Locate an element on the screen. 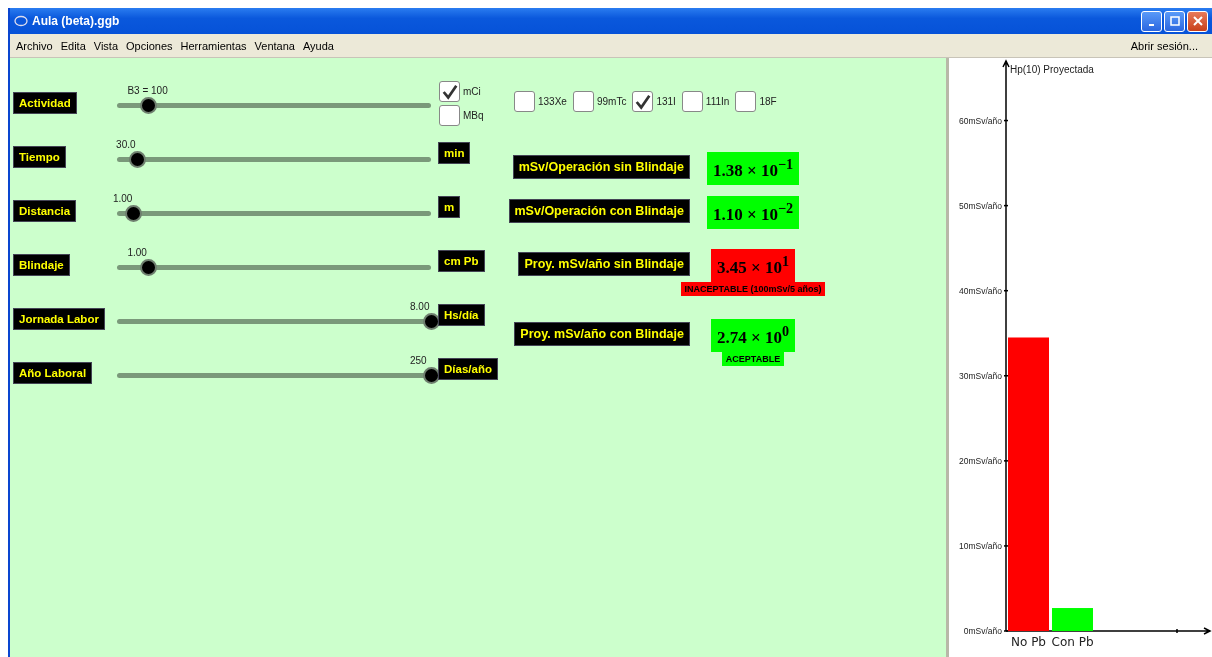  menu-item: Edita is located at coordinates (73, 45).